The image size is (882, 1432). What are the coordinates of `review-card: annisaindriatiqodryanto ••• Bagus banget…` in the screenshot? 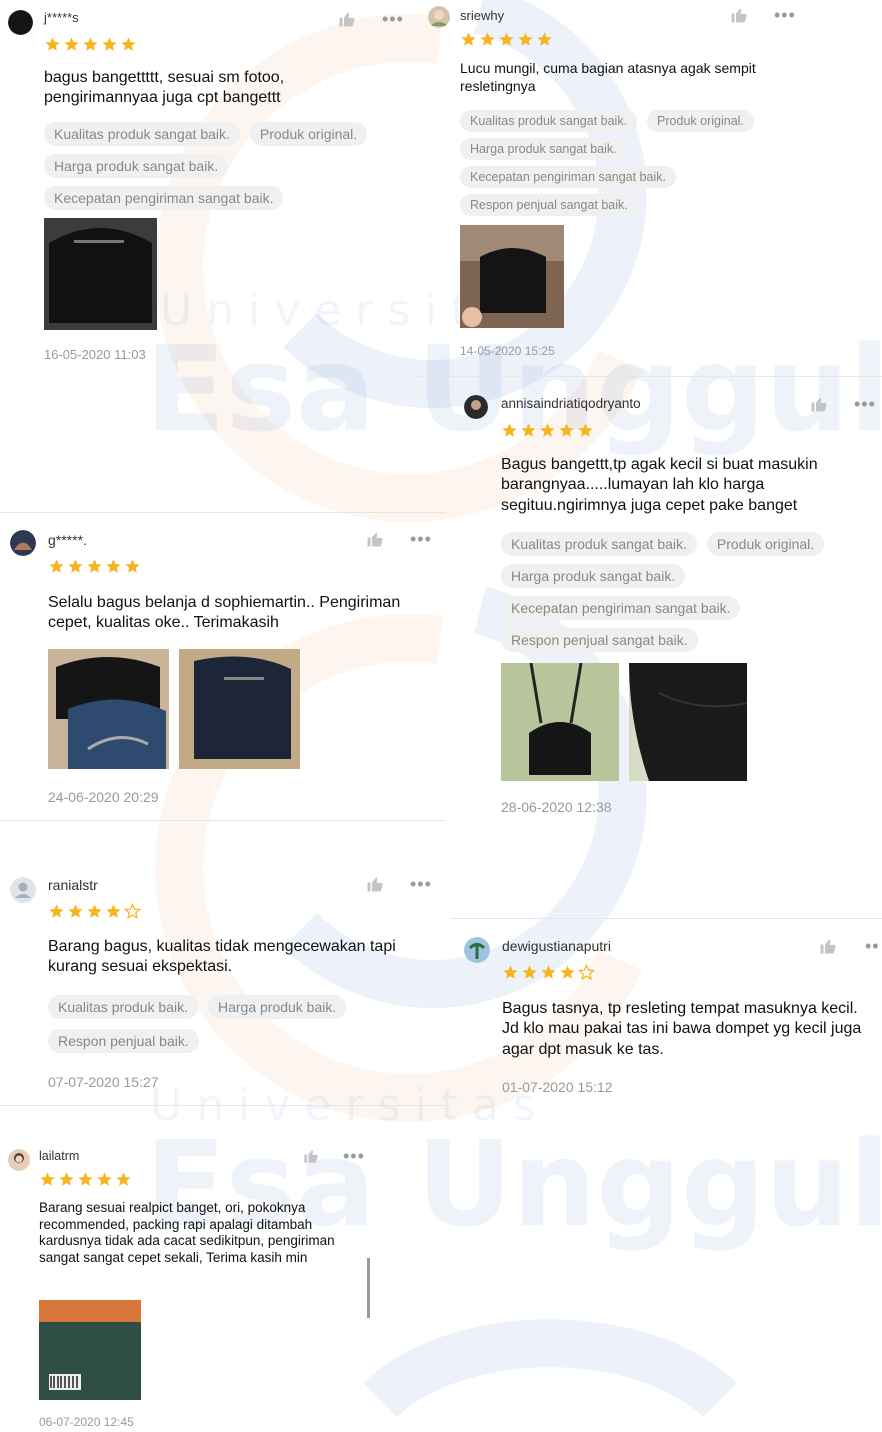 It's located at (673, 608).